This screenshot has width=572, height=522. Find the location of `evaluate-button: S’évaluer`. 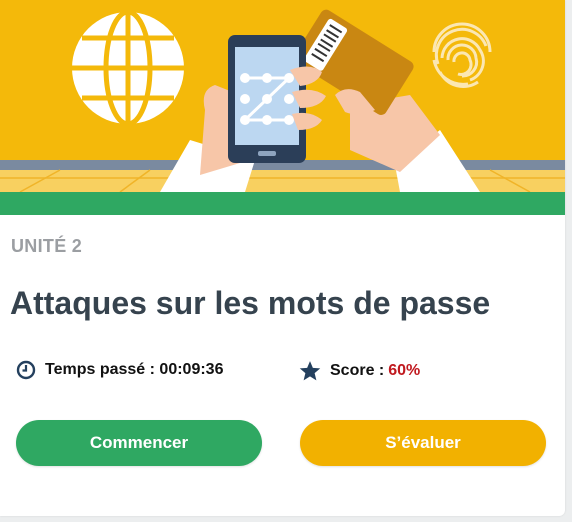

evaluate-button: S’évaluer is located at coordinates (423, 443).